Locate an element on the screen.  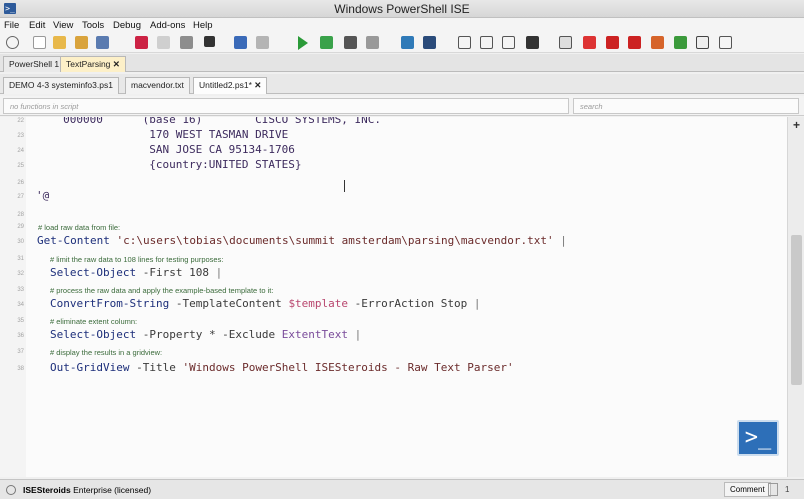
window-title: Windows PowerShell ISE is located at coordinates (402, 9).